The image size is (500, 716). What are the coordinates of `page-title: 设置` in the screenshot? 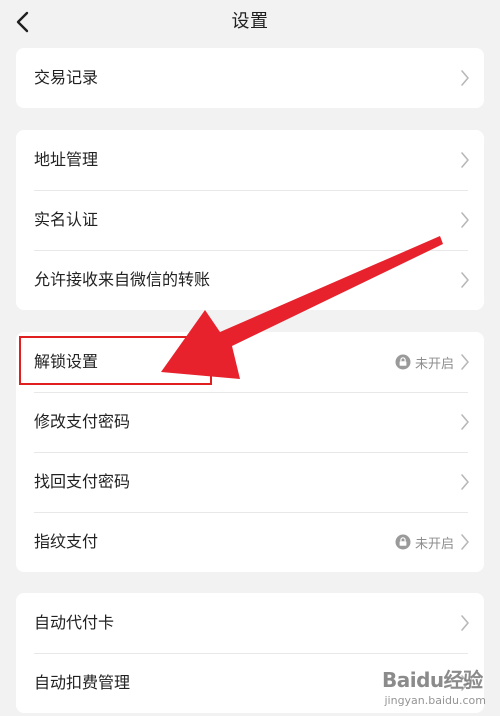 It's located at (250, 21).